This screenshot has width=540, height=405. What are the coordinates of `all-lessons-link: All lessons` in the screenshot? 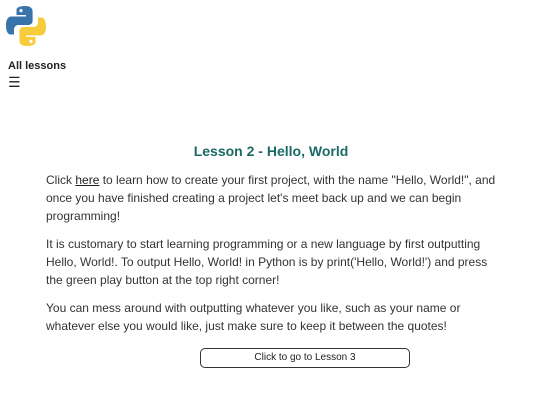 It's located at (37, 66).